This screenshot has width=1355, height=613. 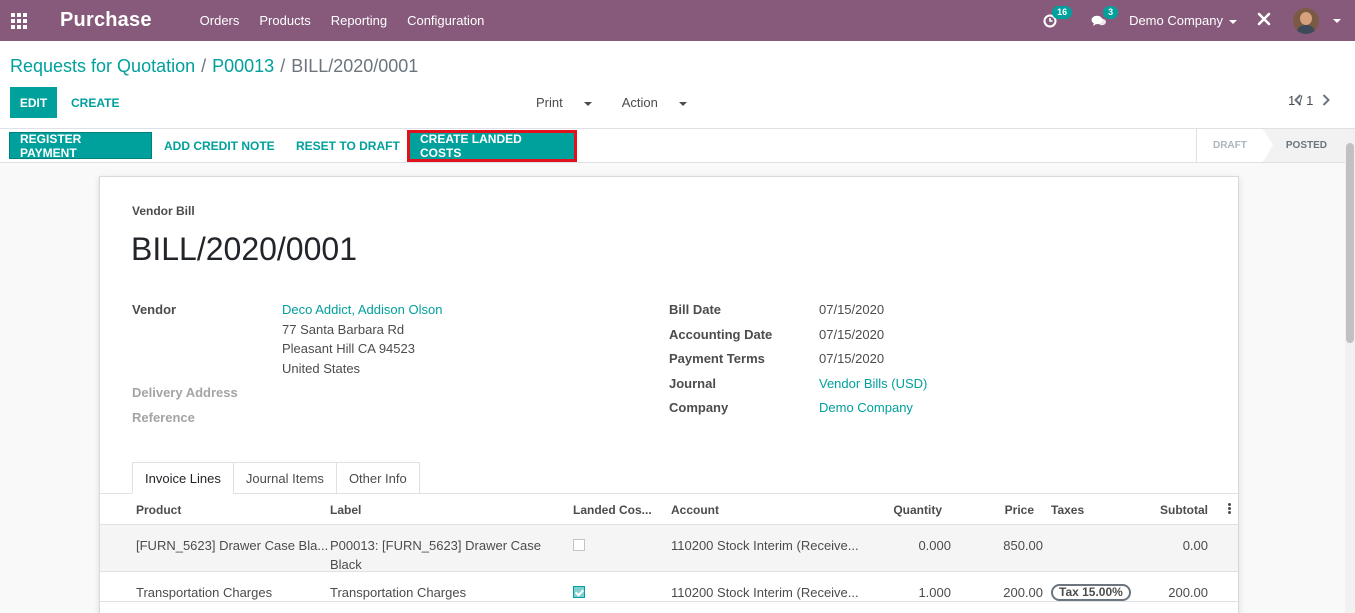 I want to click on notebook-tabs: Invoice Lines Journal Items Other Info, so click(x=276, y=478).